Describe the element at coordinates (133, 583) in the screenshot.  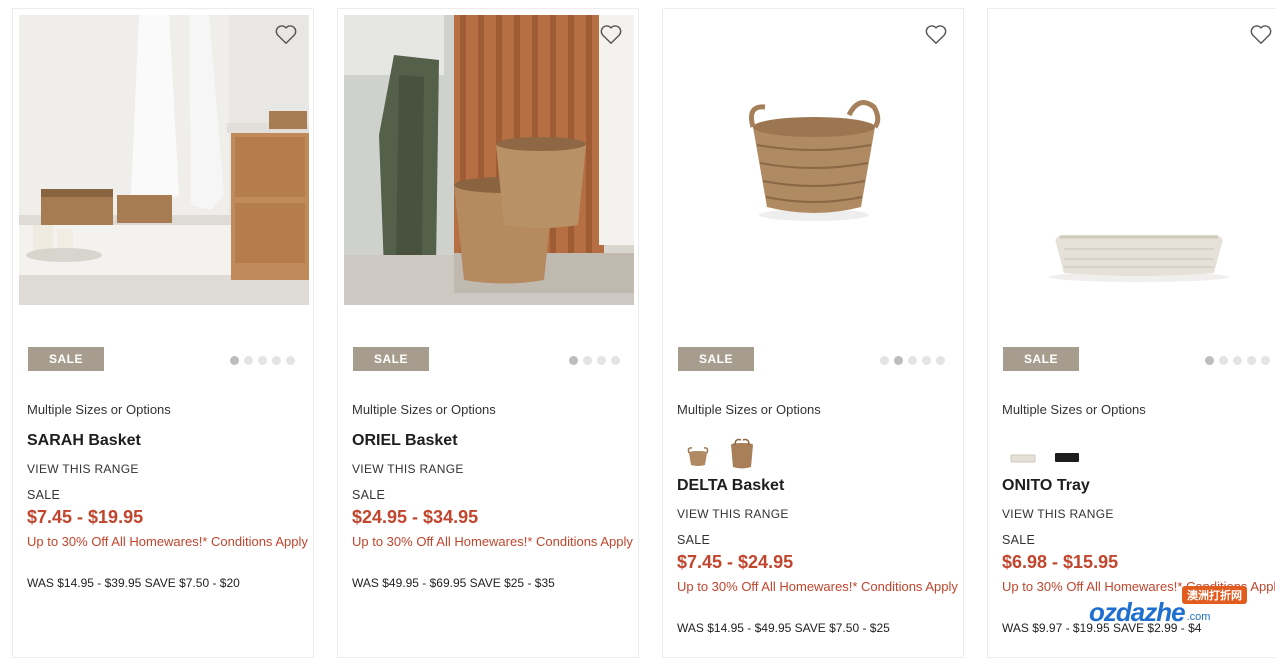
I see `was-price: WAS $14.95 - $39.95 SAVE $7.50 - $20` at that location.